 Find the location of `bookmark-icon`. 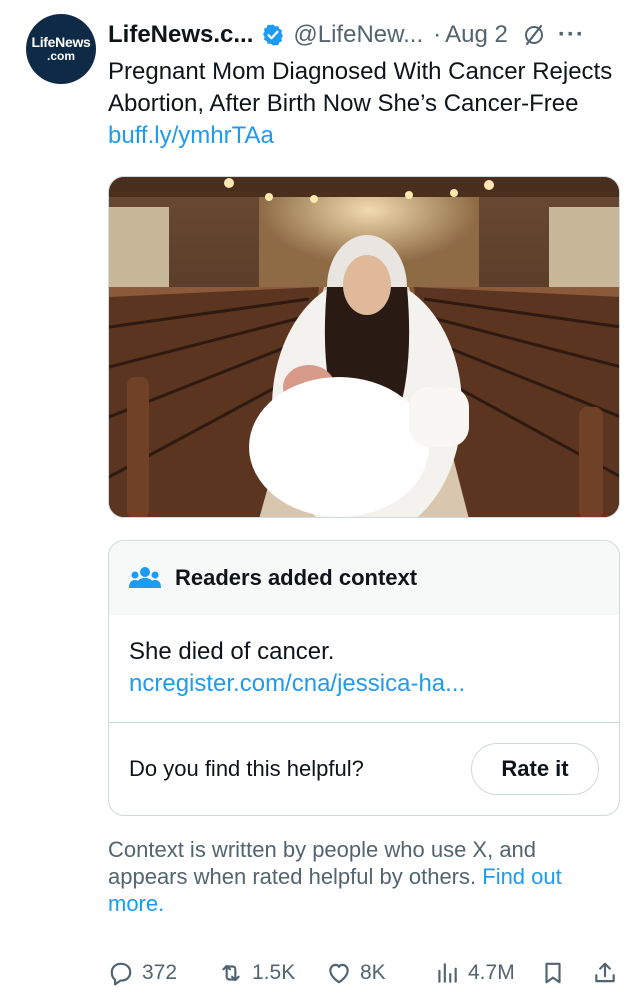

bookmark-icon is located at coordinates (553, 973).